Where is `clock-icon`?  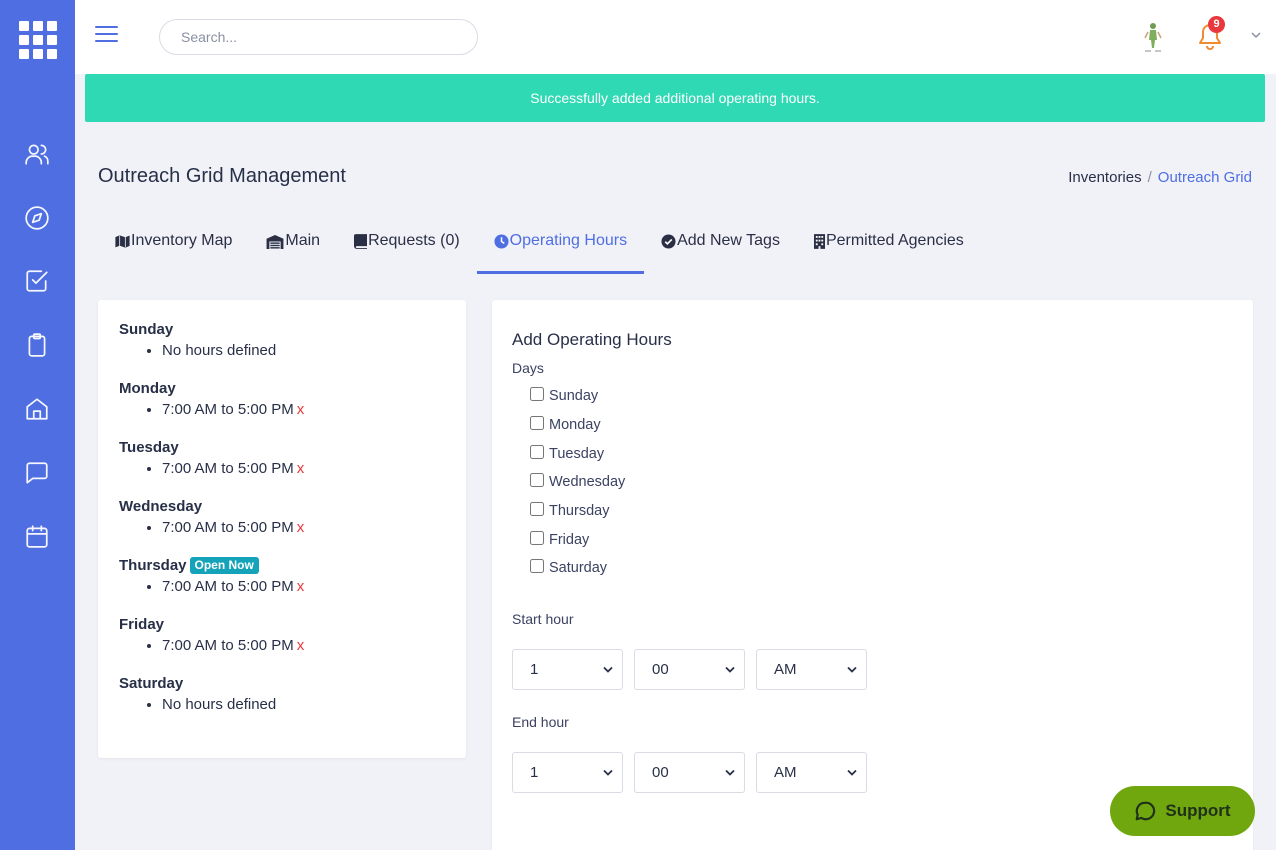 clock-icon is located at coordinates (501, 241).